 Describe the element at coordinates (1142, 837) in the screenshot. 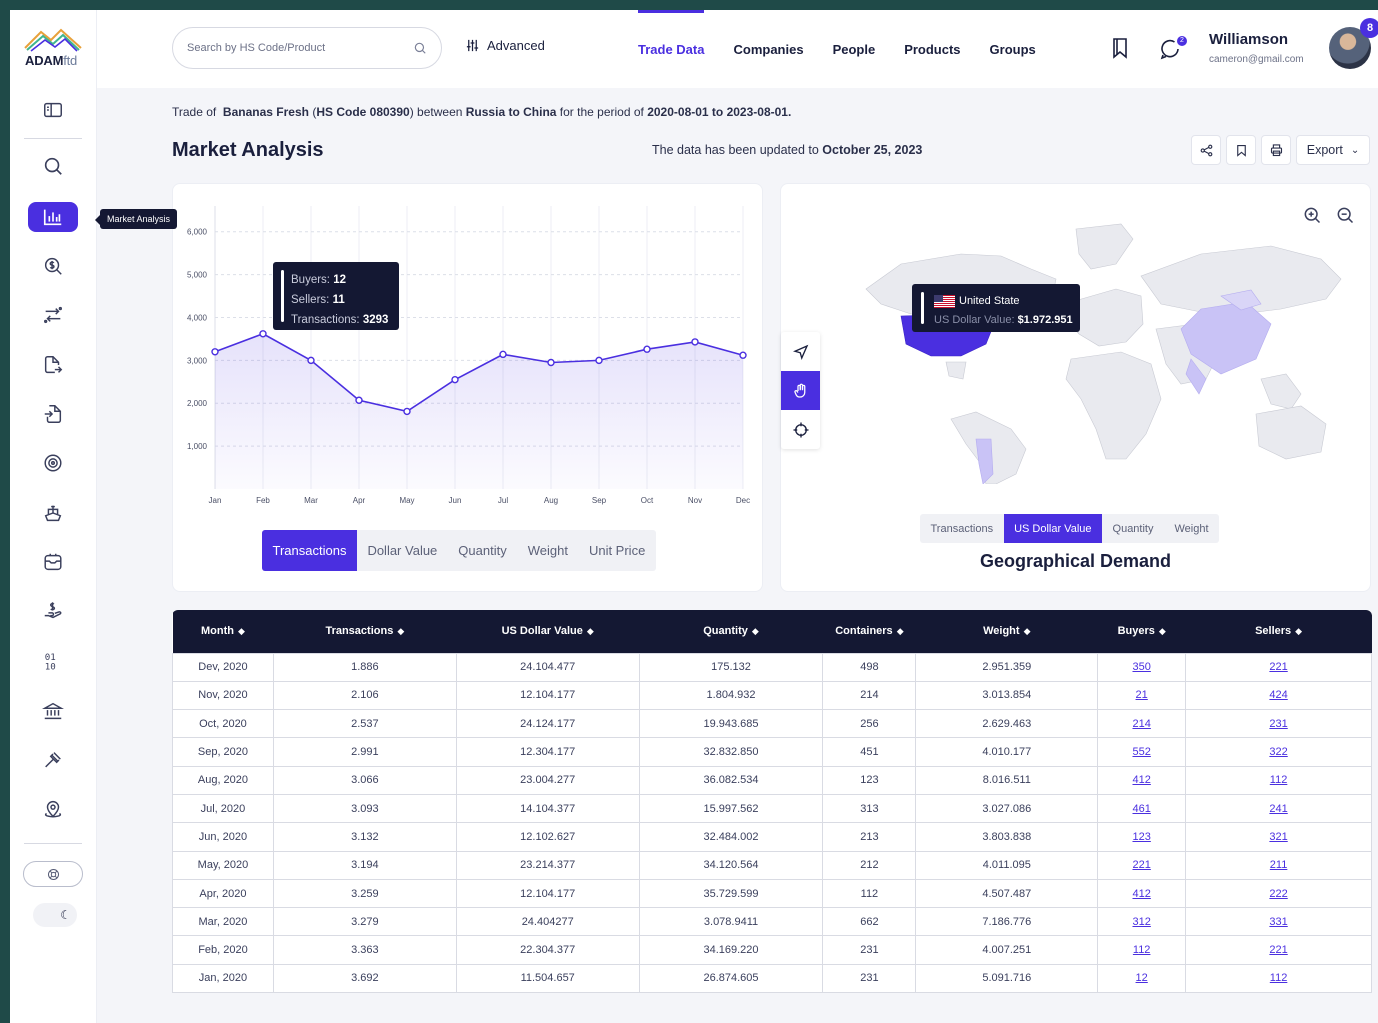

I see `cell-buyers: 123` at that location.